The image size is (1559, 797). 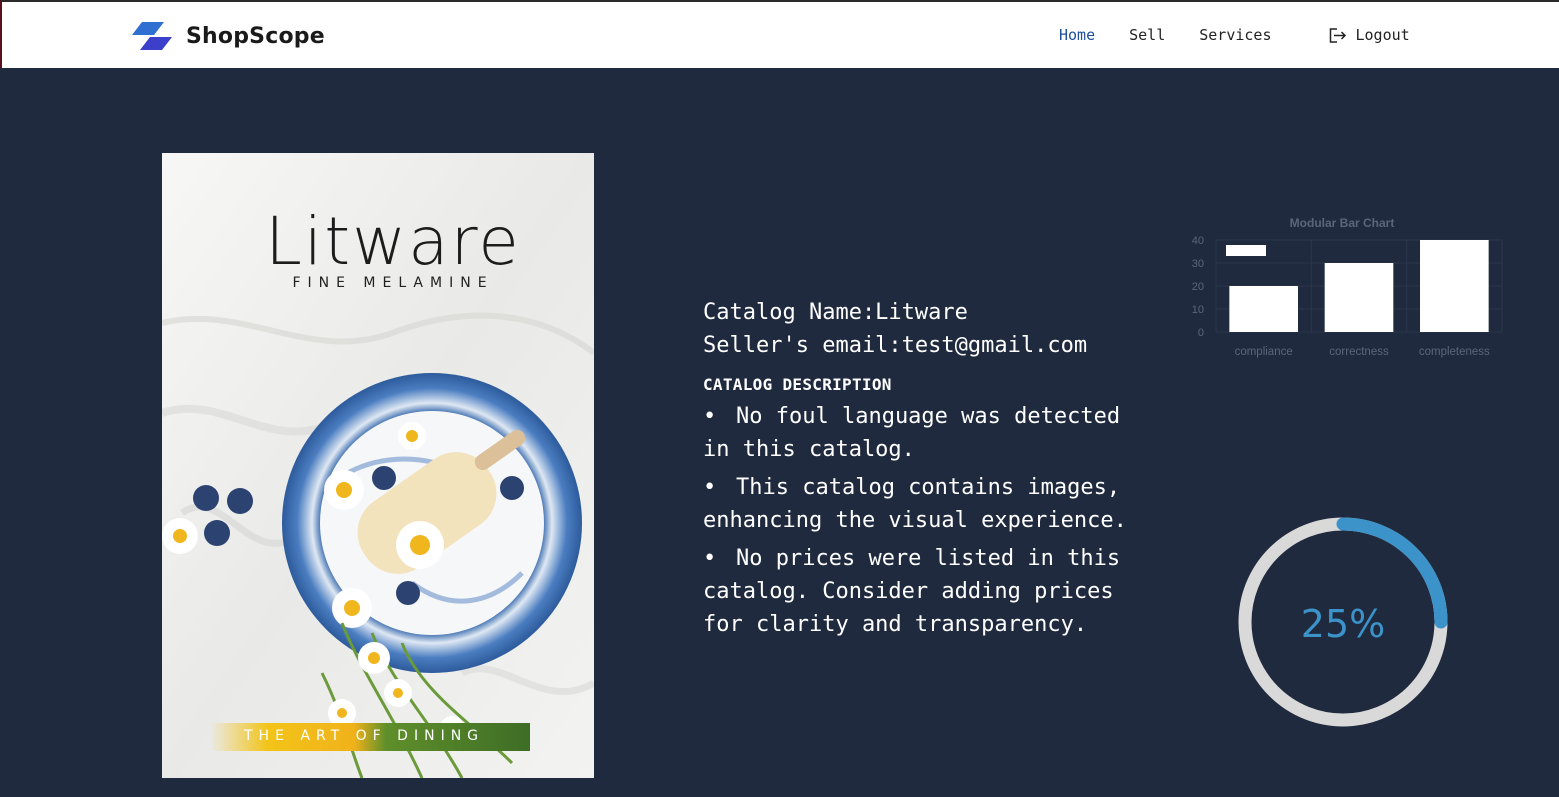 I want to click on nav-sell: Sell, so click(x=1147, y=35).